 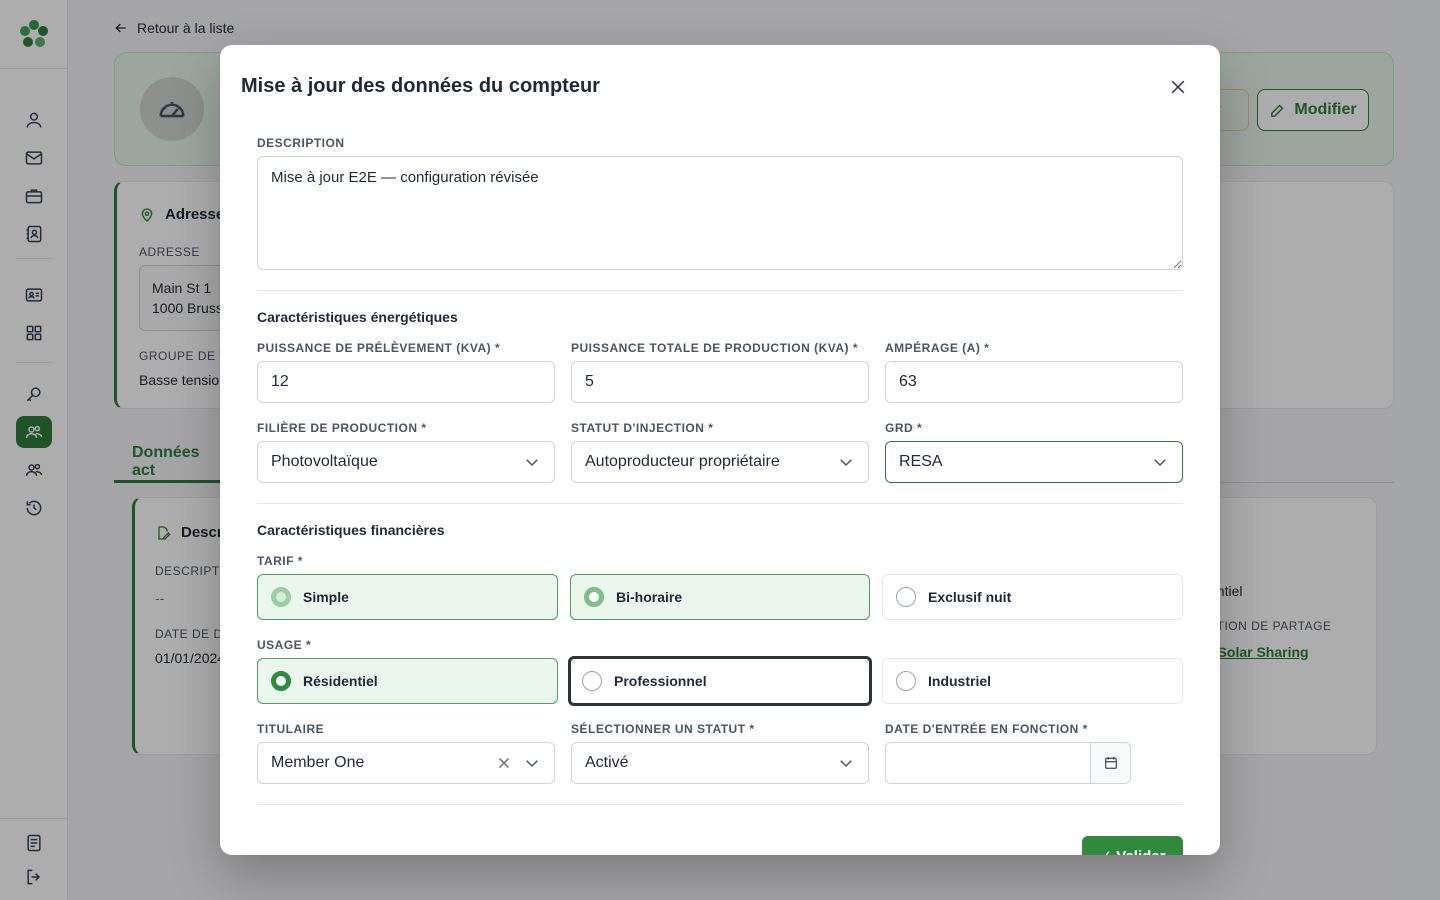 I want to click on tariff-option-simple: Simple, so click(x=407, y=597).